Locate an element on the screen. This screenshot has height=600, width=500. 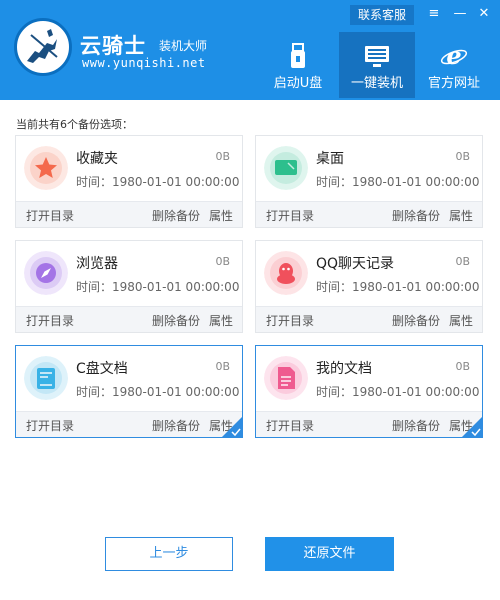
card-title: QQ聊天记录 is located at coordinates (355, 264).